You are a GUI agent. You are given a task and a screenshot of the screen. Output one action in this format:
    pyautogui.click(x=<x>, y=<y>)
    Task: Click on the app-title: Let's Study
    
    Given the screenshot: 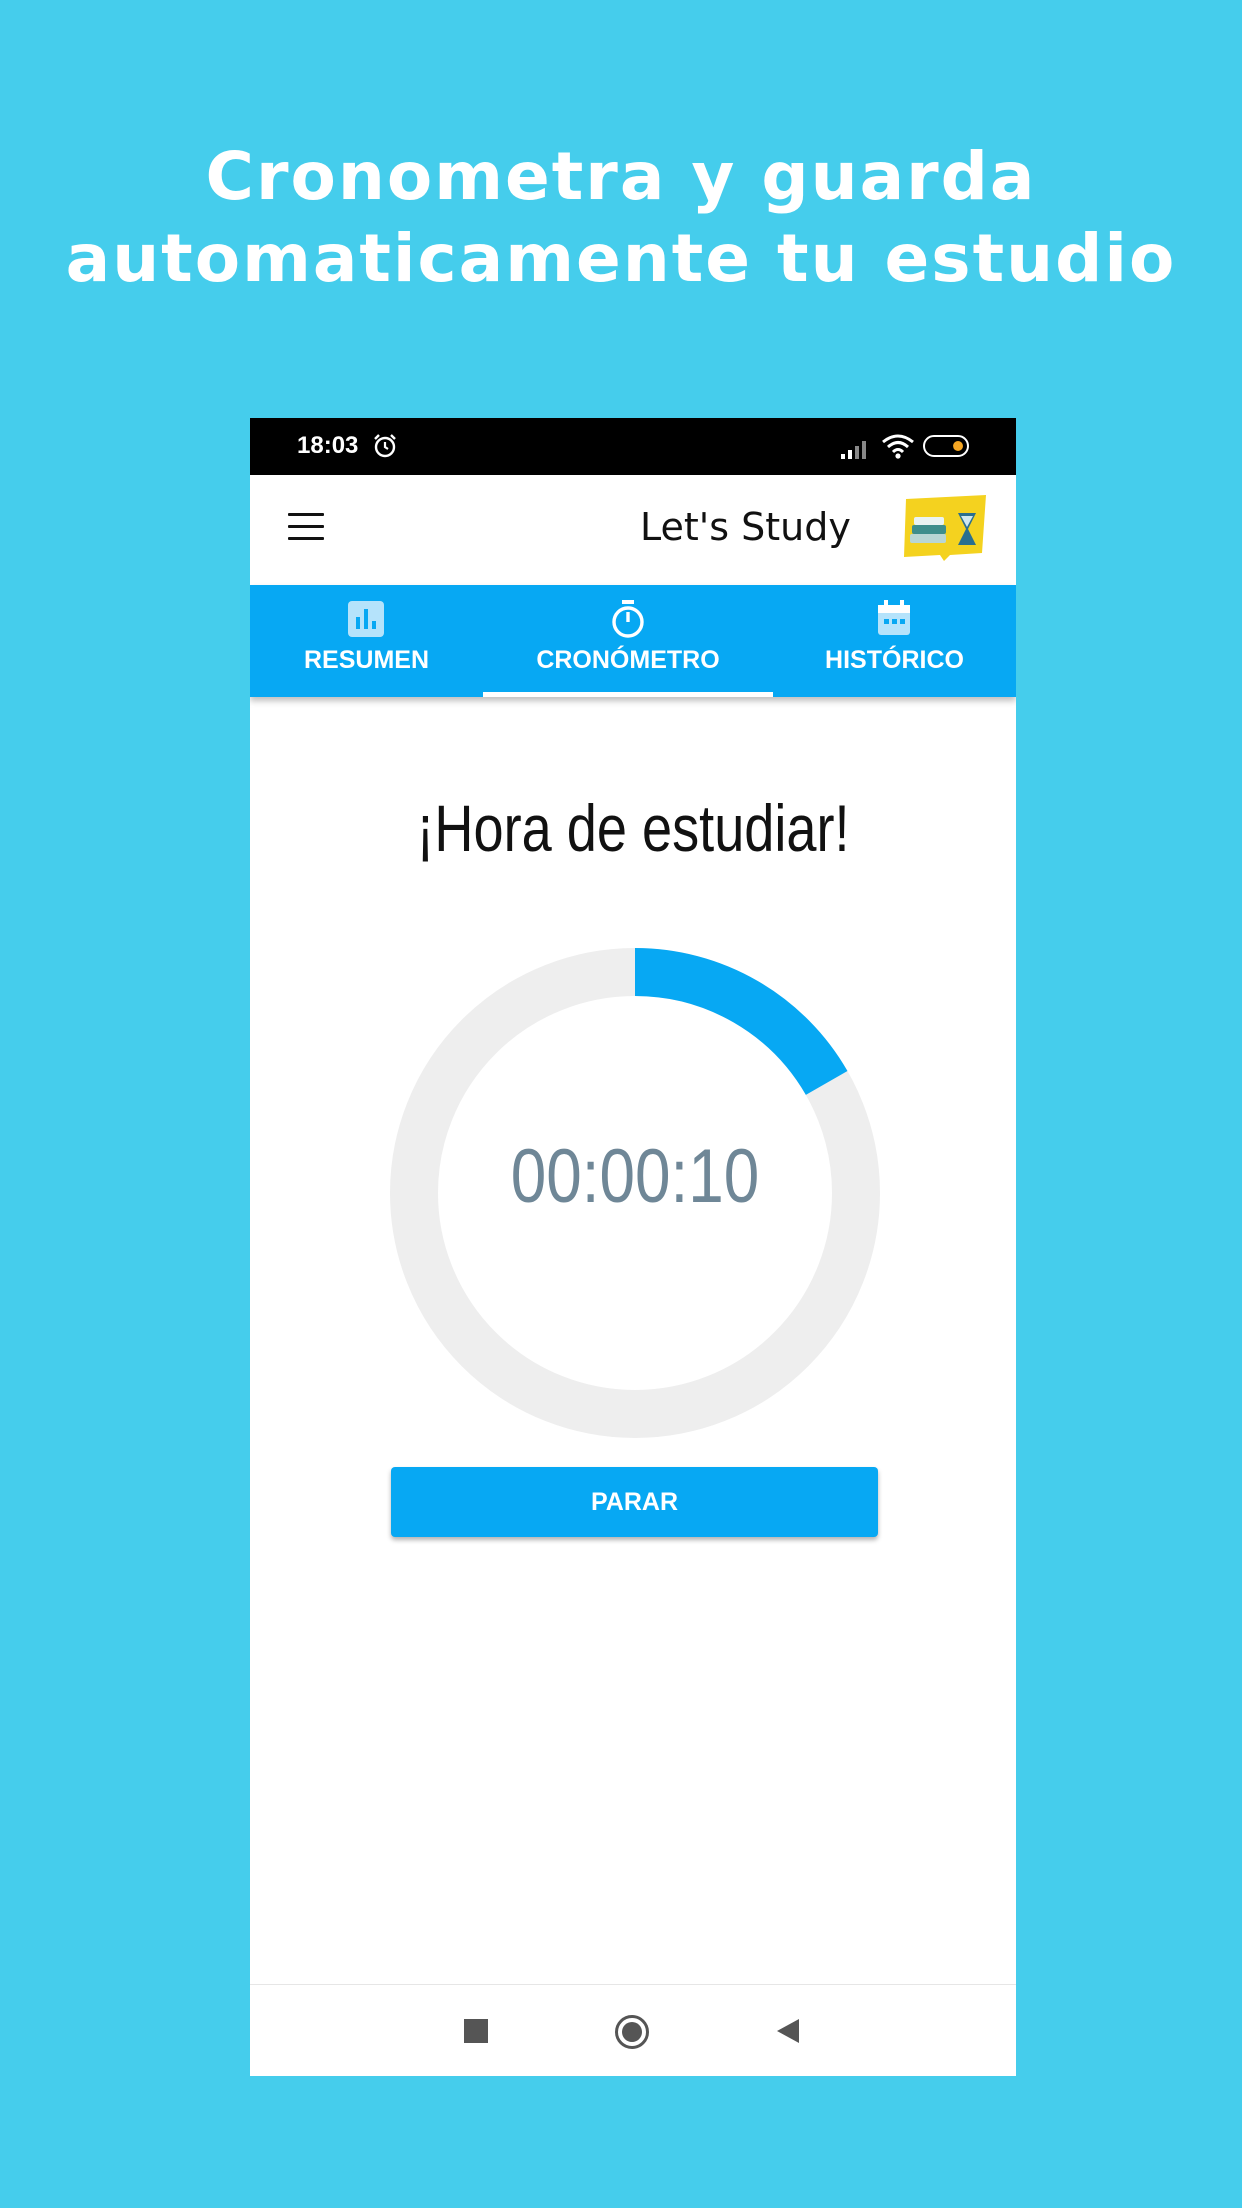 What is the action you would take?
    pyautogui.click(x=745, y=527)
    